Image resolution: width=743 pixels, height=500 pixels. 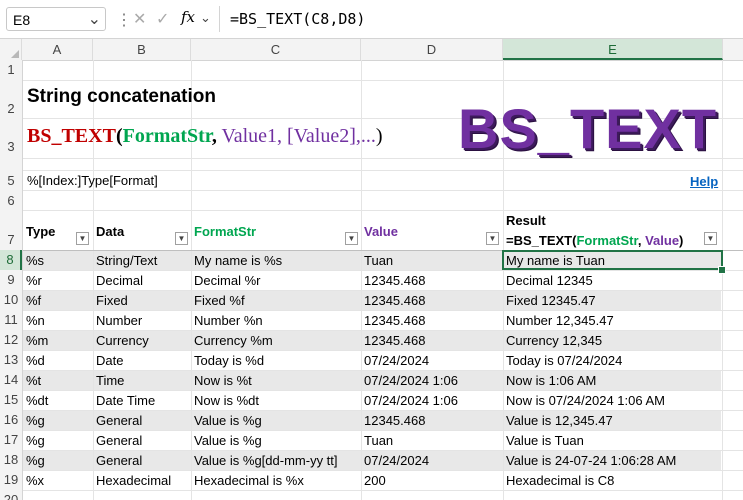 What do you see at coordinates (35, 320) in the screenshot?
I see `cell-type: %n` at bounding box center [35, 320].